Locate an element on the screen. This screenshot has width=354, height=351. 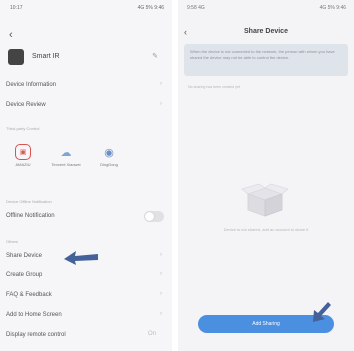
device-header: Smart IR ✎ is located at coordinates (87, 58).